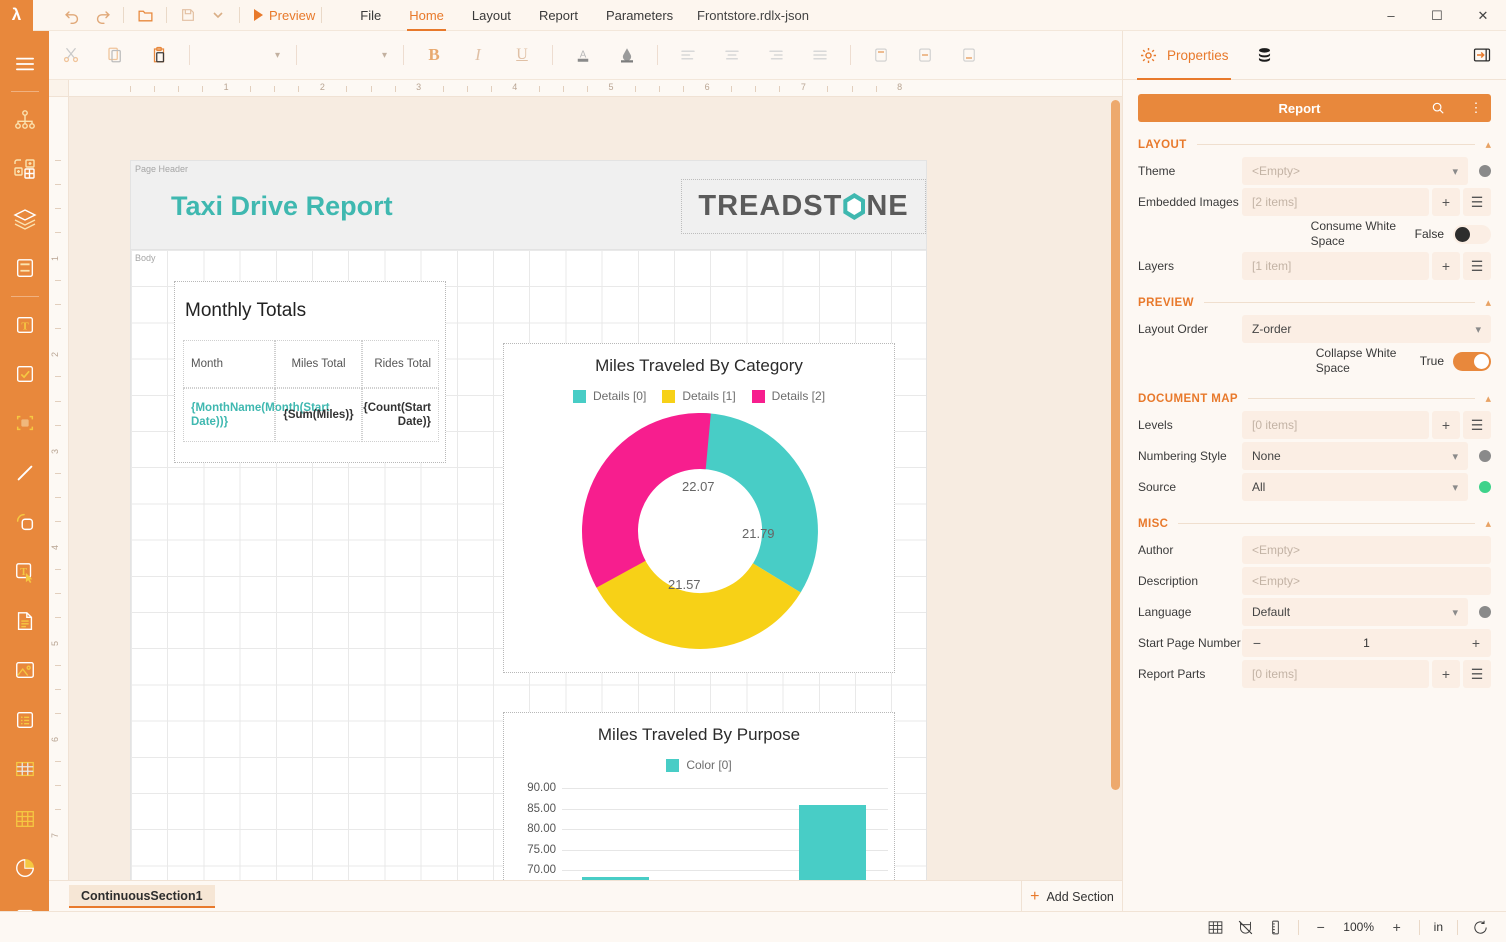 This screenshot has height=942, width=1506. I want to click on scrollbar-thumb, so click(1115, 445).